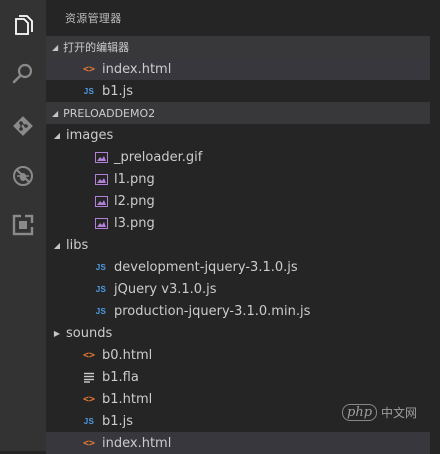 This screenshot has height=454, width=440. Describe the element at coordinates (89, 333) in the screenshot. I see `folder-label: sounds` at that location.